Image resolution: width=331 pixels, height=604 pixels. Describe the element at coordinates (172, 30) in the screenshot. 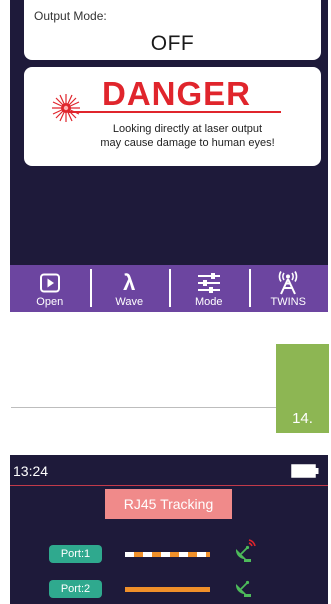

I see `output-mode-card: Output Mode: OFF` at that location.